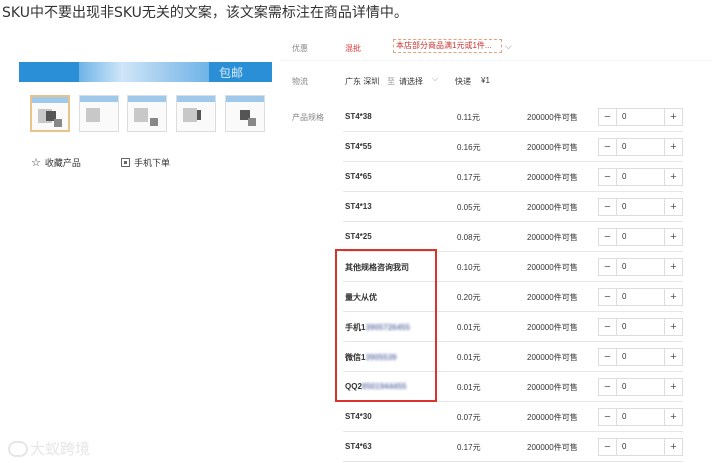  What do you see at coordinates (411, 81) in the screenshot?
I see `shipping-destination-select: 请选择` at bounding box center [411, 81].